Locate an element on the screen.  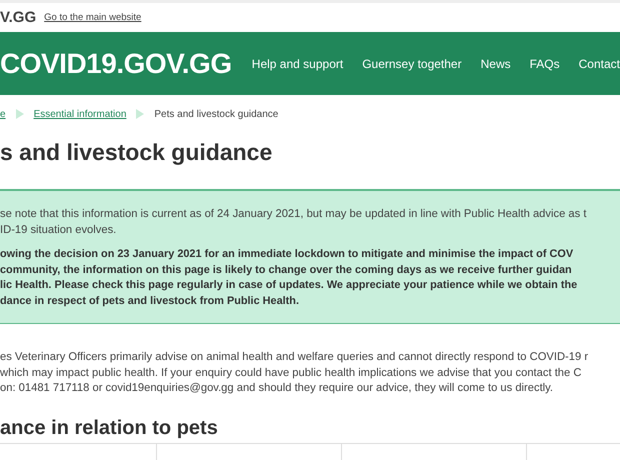
notice-text: community, the information on this page is likely to change over the coming days as we receive further guidan is located at coordinates (286, 270).